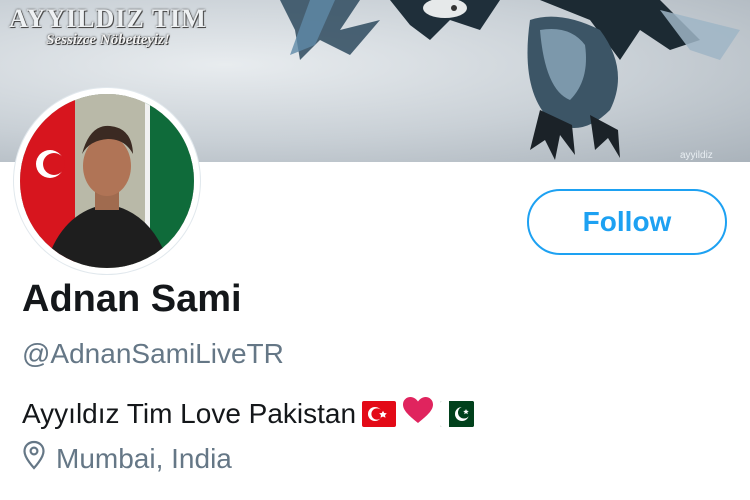 This screenshot has height=500, width=750. What do you see at coordinates (457, 413) in the screenshot?
I see `pakistan-flag-icon` at bounding box center [457, 413].